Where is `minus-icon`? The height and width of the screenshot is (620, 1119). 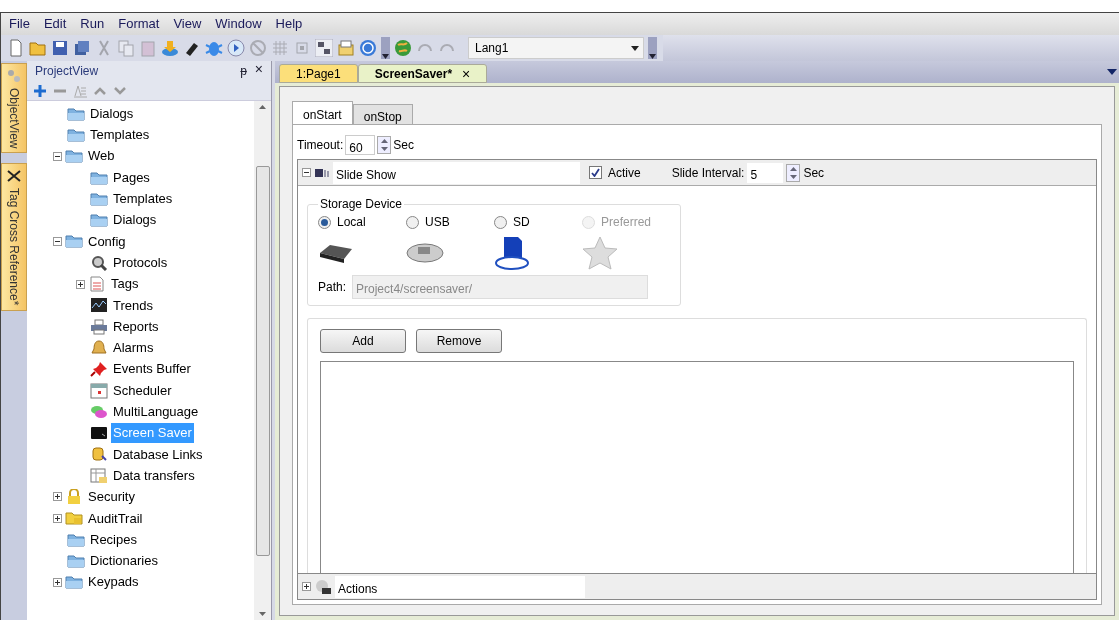 minus-icon is located at coordinates (306, 172).